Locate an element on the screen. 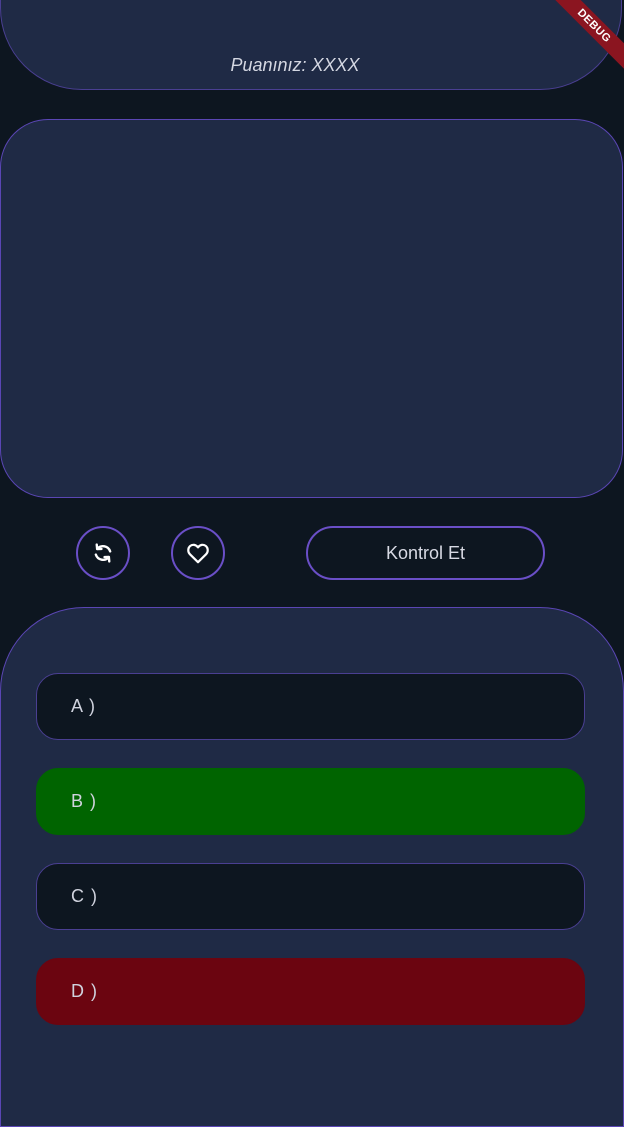 This screenshot has height=1127, width=624. answer-option-label: A ) is located at coordinates (84, 706).